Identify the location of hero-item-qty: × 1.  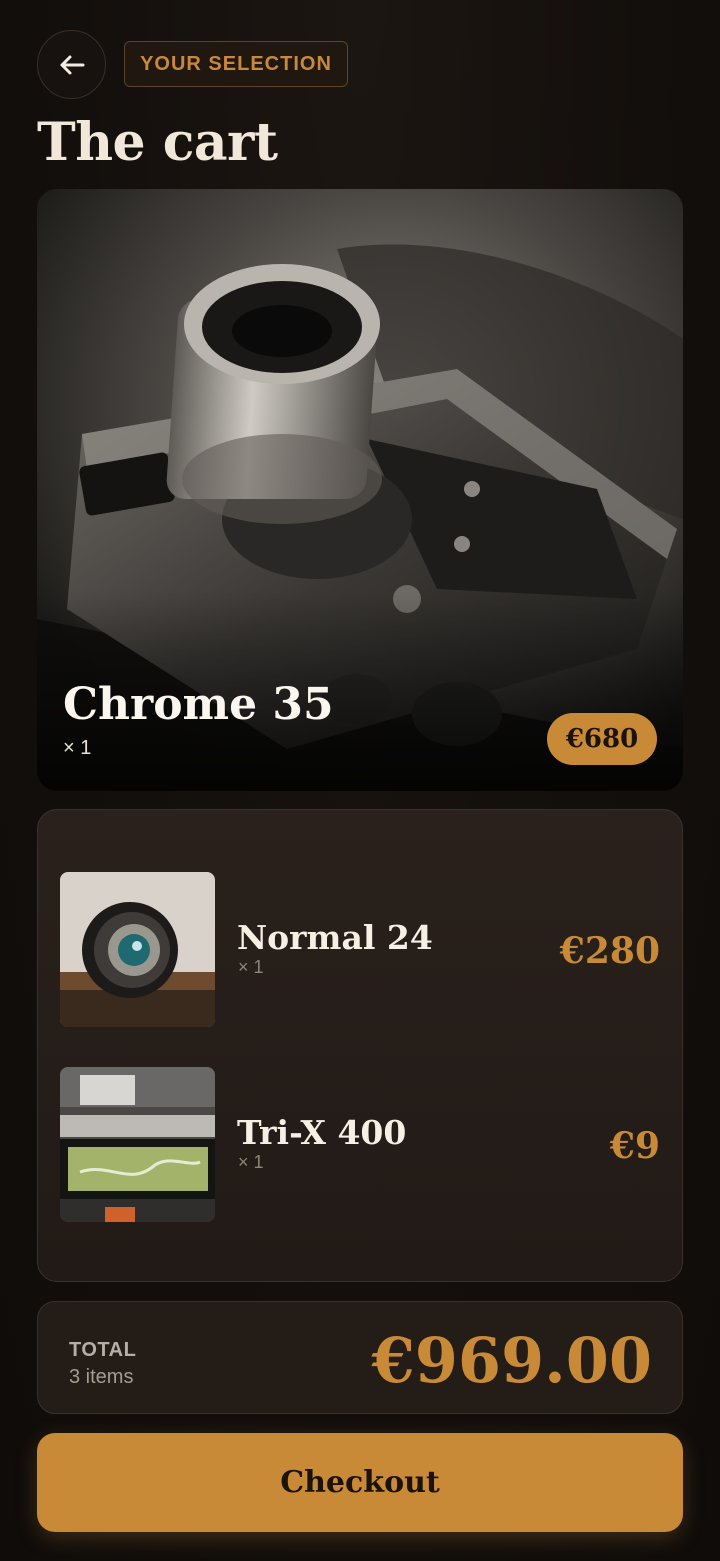
(77, 748).